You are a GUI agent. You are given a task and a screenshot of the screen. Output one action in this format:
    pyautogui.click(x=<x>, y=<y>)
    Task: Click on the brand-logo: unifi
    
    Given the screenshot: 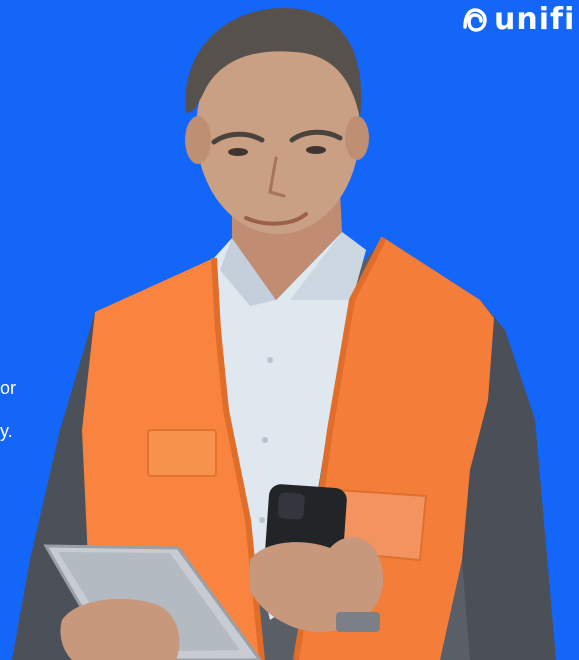 What is the action you would take?
    pyautogui.click(x=517, y=20)
    